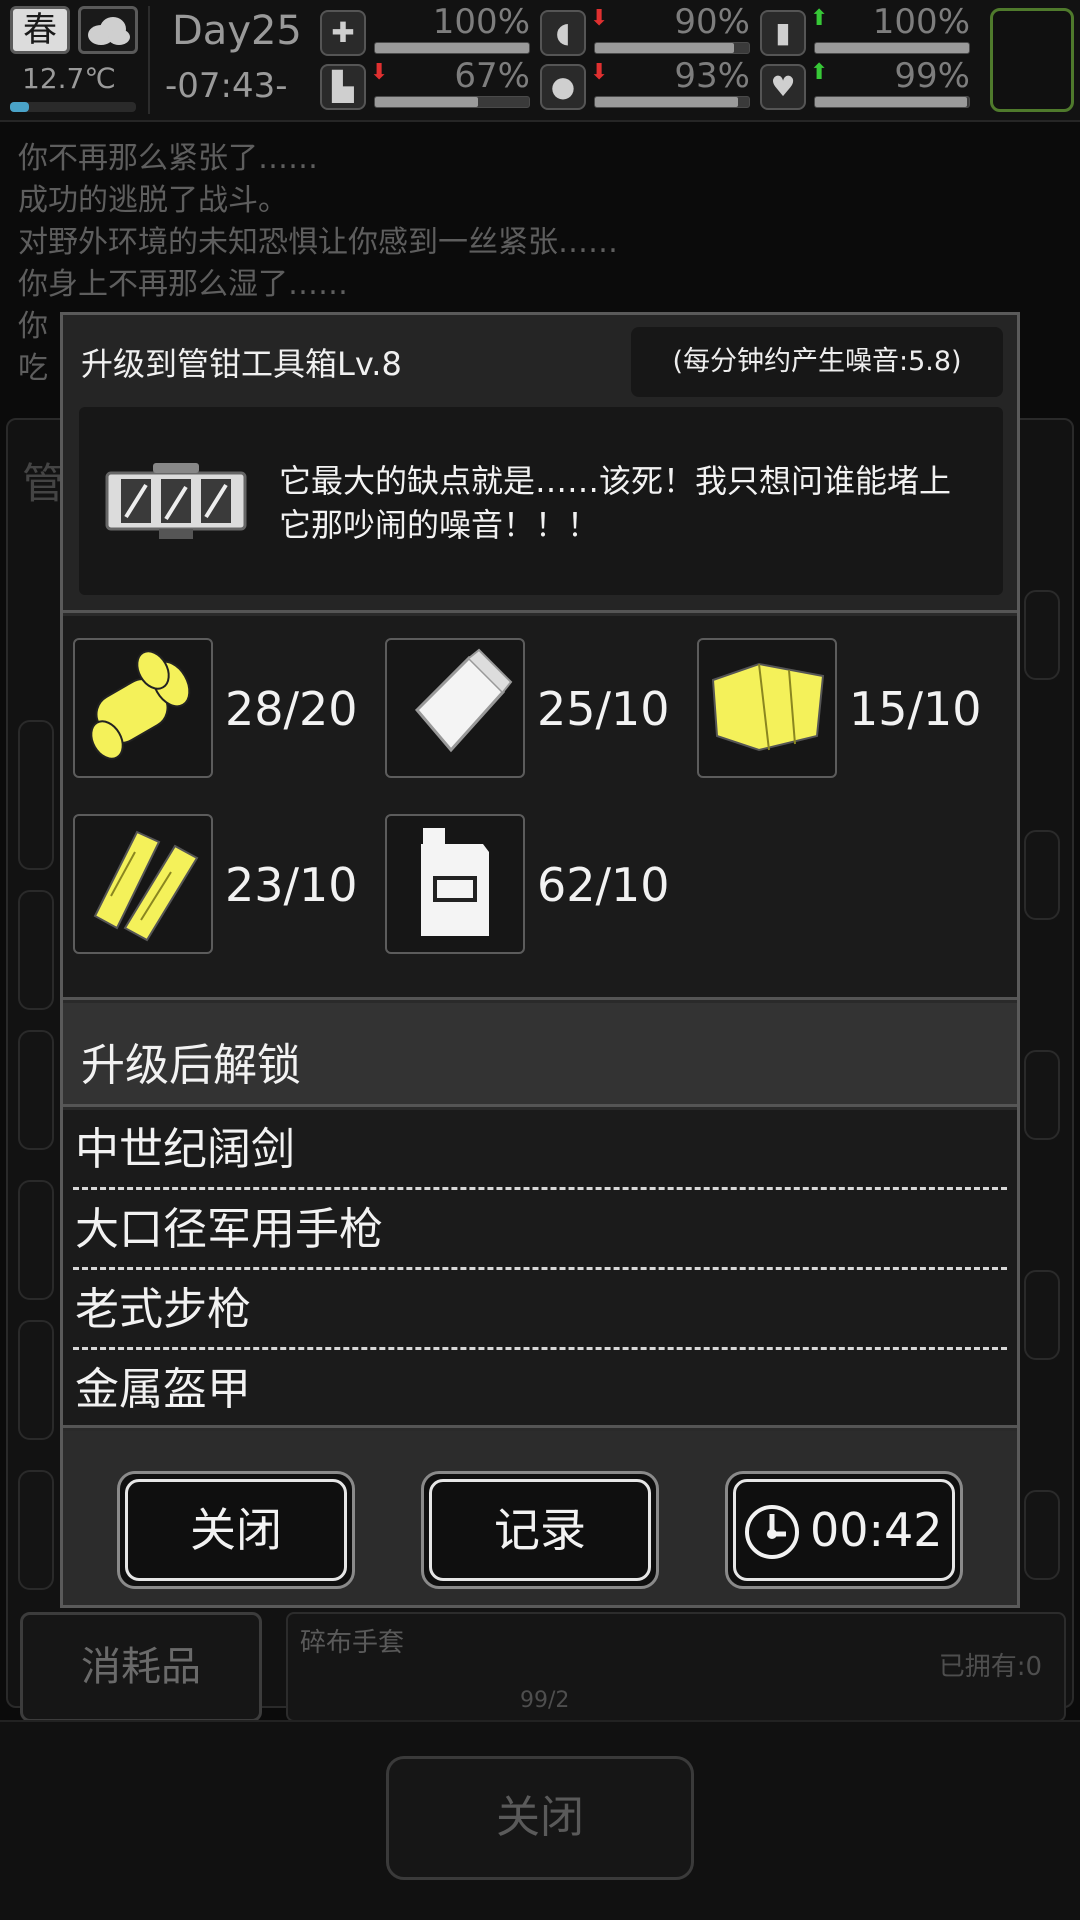 The width and height of the screenshot is (1080, 1920). Describe the element at coordinates (153, 200) in the screenshot. I see `log-line: 成功的逃脱了战斗。` at that location.